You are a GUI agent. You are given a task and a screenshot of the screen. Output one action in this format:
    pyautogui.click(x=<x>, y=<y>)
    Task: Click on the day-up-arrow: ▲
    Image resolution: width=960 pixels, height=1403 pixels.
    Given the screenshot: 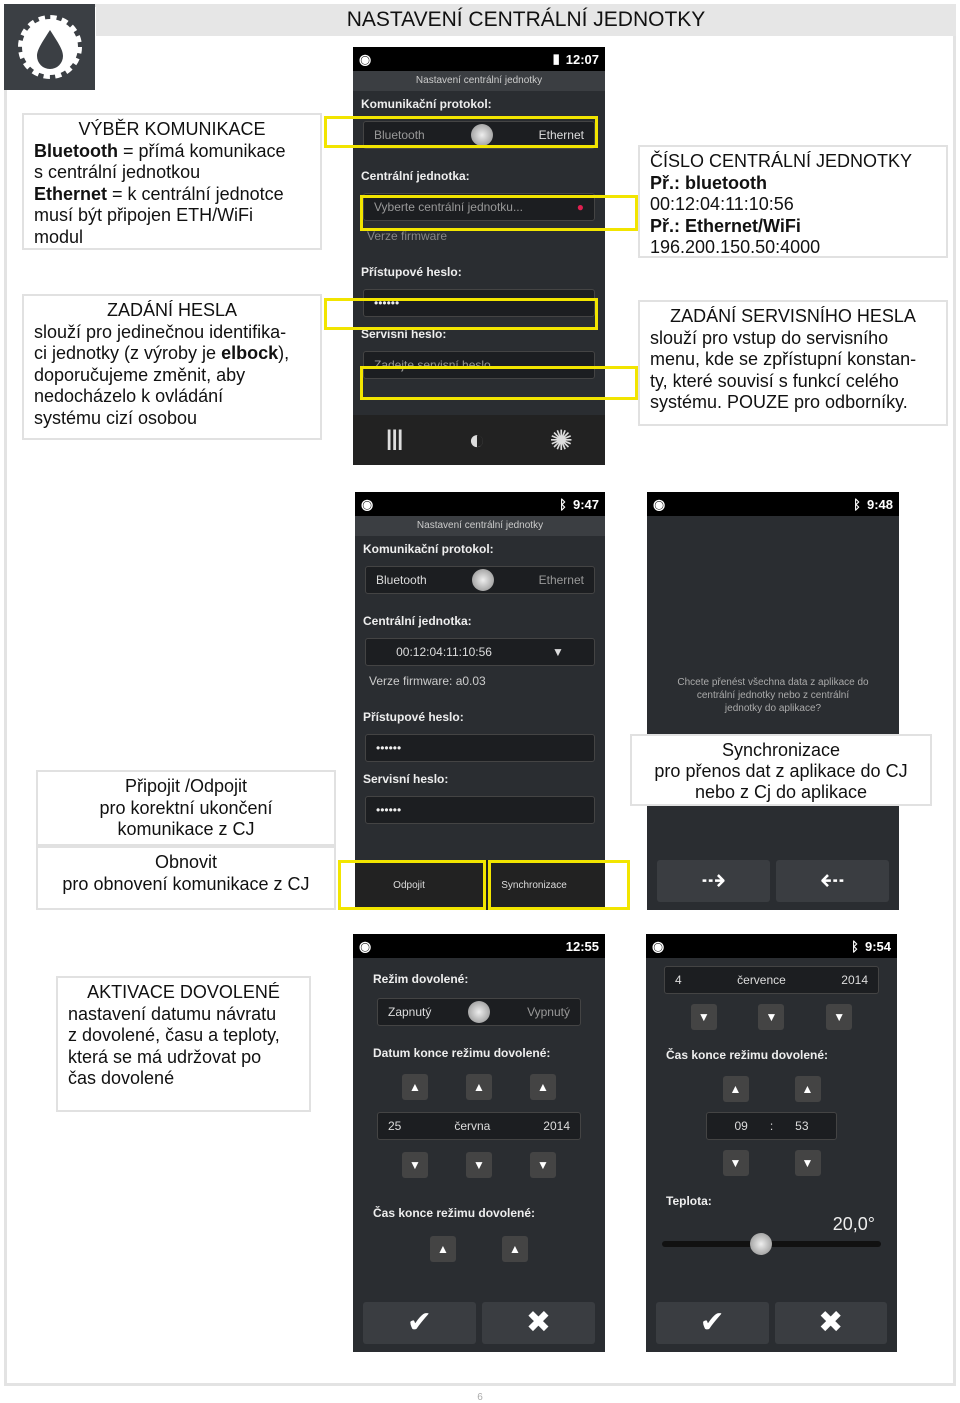 What is the action you would take?
    pyautogui.click(x=415, y=1087)
    